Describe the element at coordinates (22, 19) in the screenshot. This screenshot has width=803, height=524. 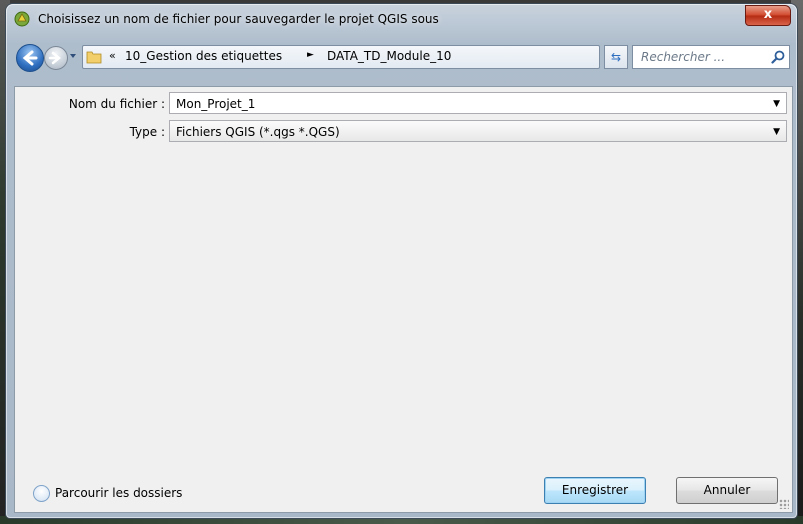
I see `qgis-icon` at that location.